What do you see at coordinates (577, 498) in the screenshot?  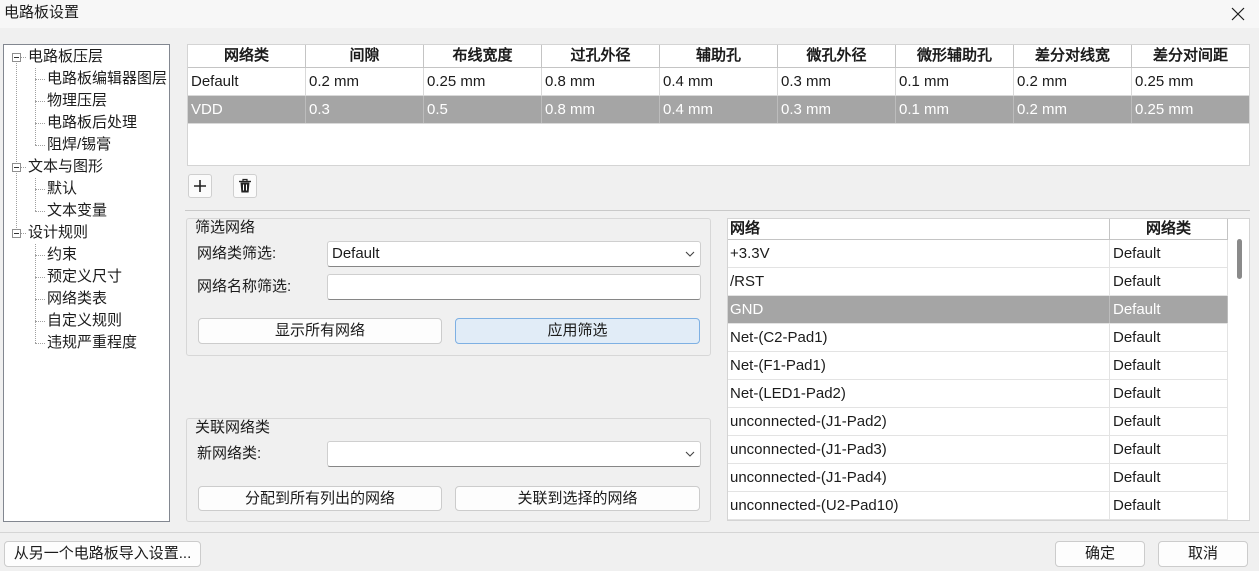 I see `assign-selected-button: 关联到选择的网络` at bounding box center [577, 498].